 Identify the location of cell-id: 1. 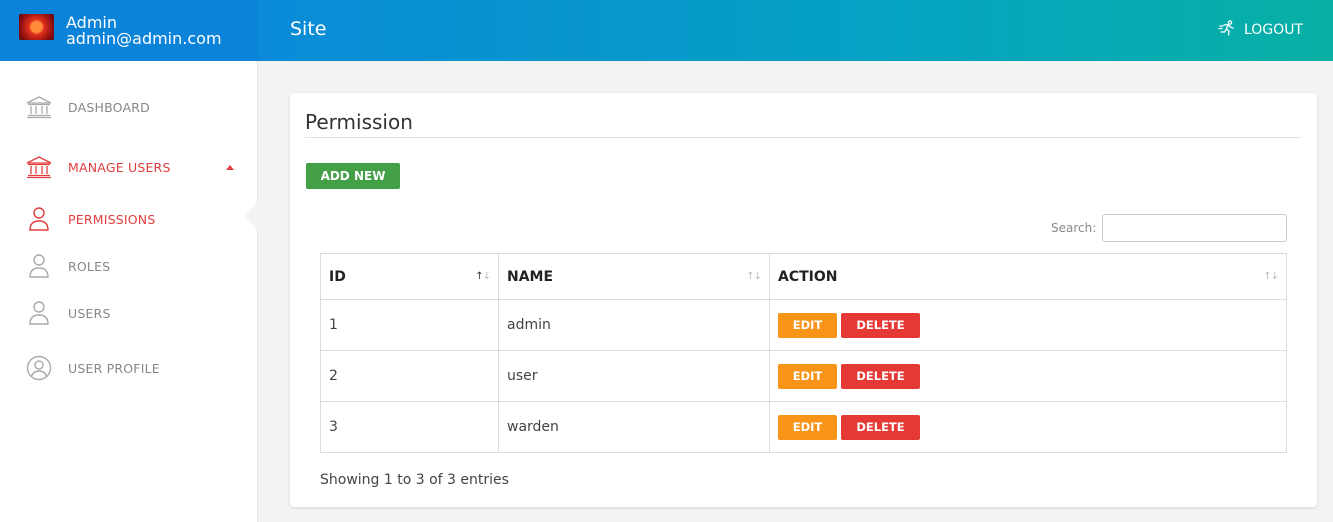
(409, 325).